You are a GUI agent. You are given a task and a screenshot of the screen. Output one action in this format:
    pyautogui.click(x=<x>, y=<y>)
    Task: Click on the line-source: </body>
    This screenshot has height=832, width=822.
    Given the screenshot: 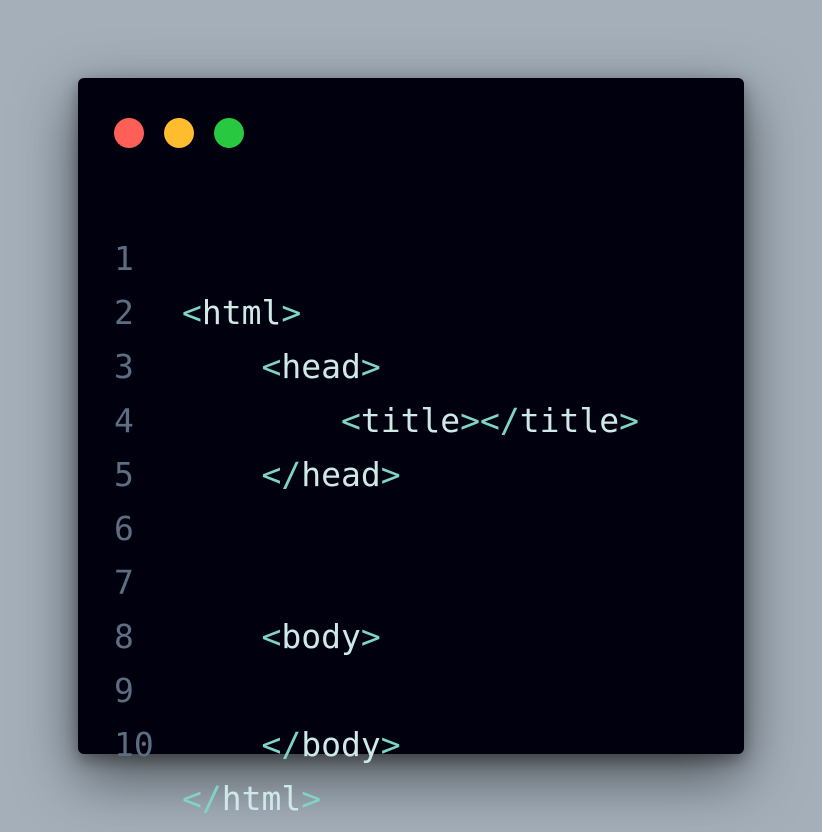 What is the action you would take?
    pyautogui.click(x=291, y=745)
    